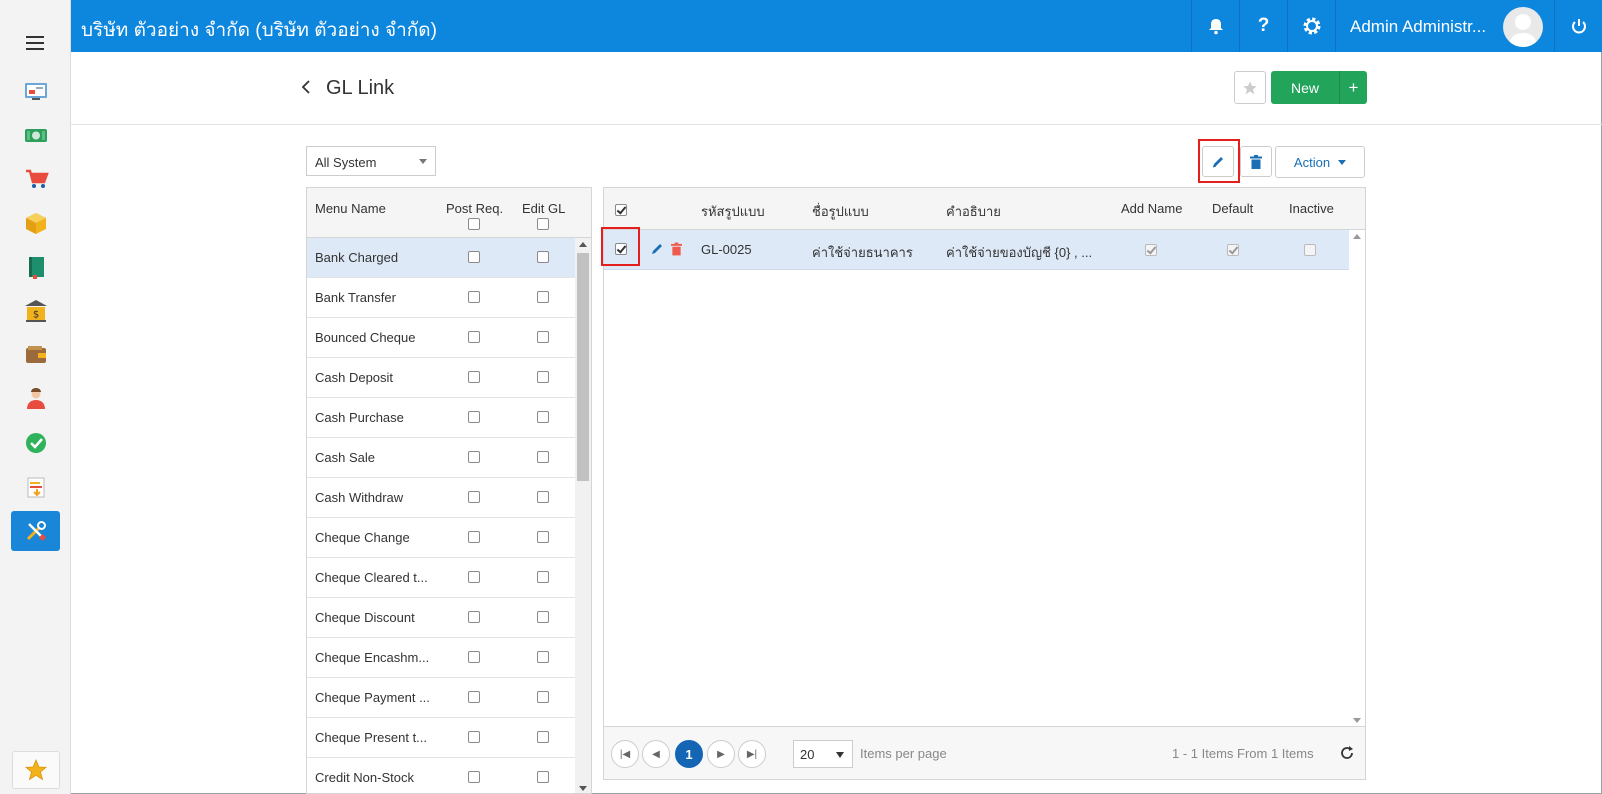 The width and height of the screenshot is (1602, 794). I want to click on list-item: Bounced Cheque, so click(441, 338).